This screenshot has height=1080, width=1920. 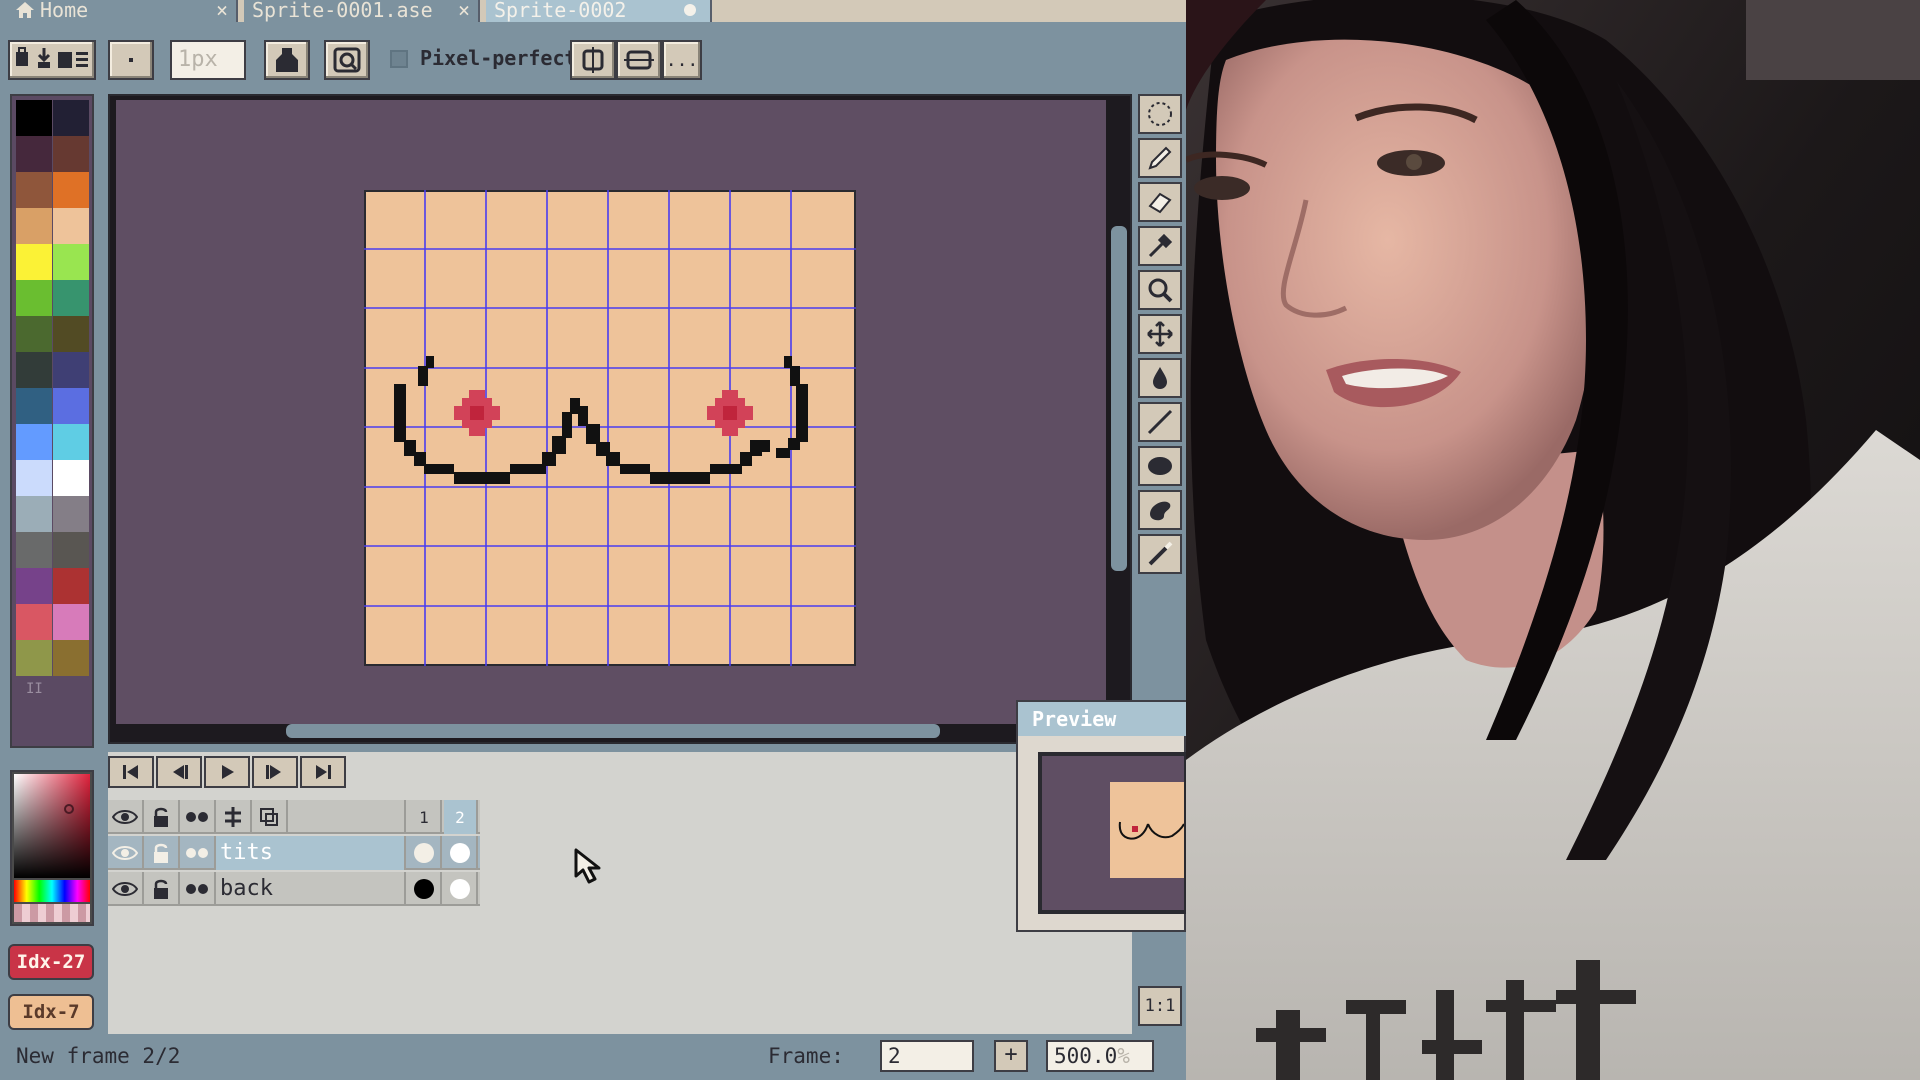 I want to click on opacity-button, so click(x=347, y=60).